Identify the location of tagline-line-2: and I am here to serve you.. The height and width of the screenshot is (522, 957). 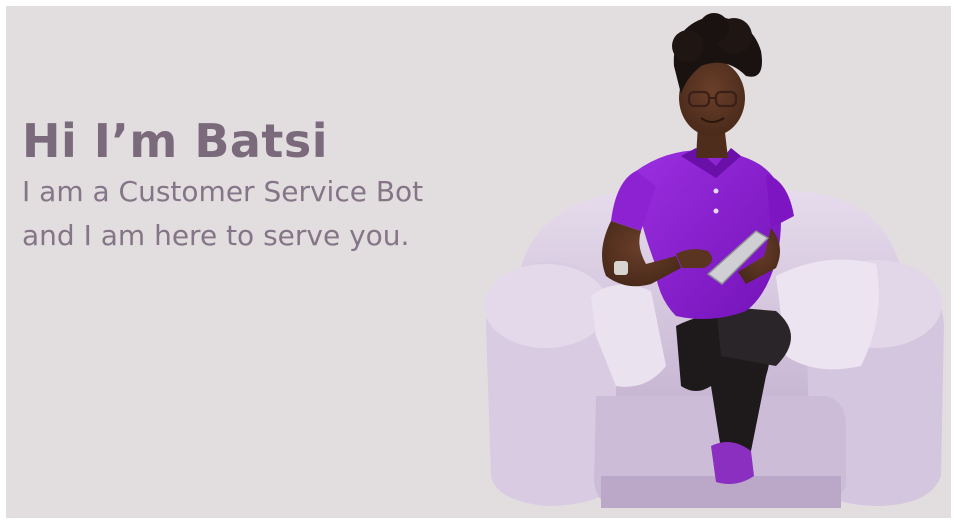
(216, 235).